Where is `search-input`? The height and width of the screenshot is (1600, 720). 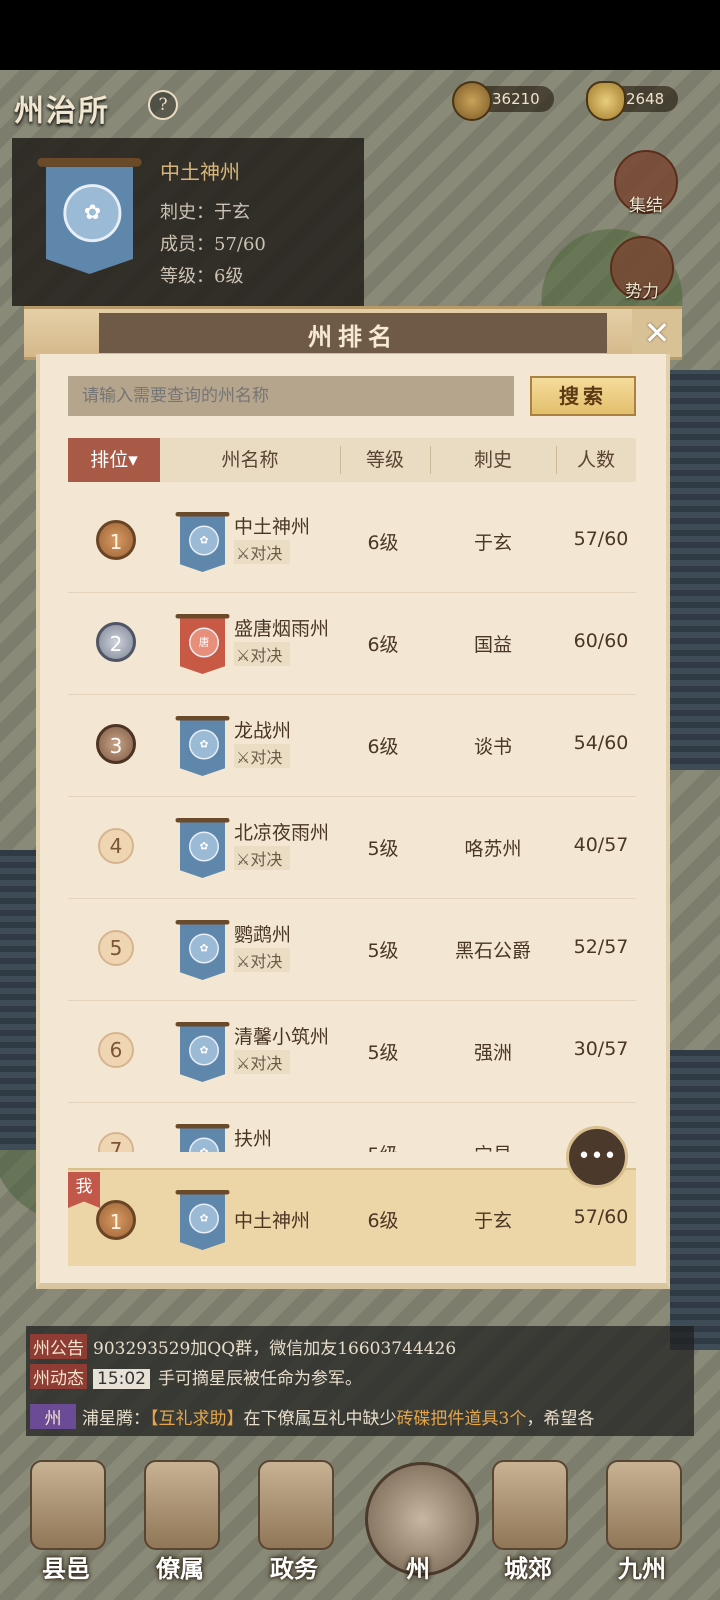
search-input is located at coordinates (291, 396).